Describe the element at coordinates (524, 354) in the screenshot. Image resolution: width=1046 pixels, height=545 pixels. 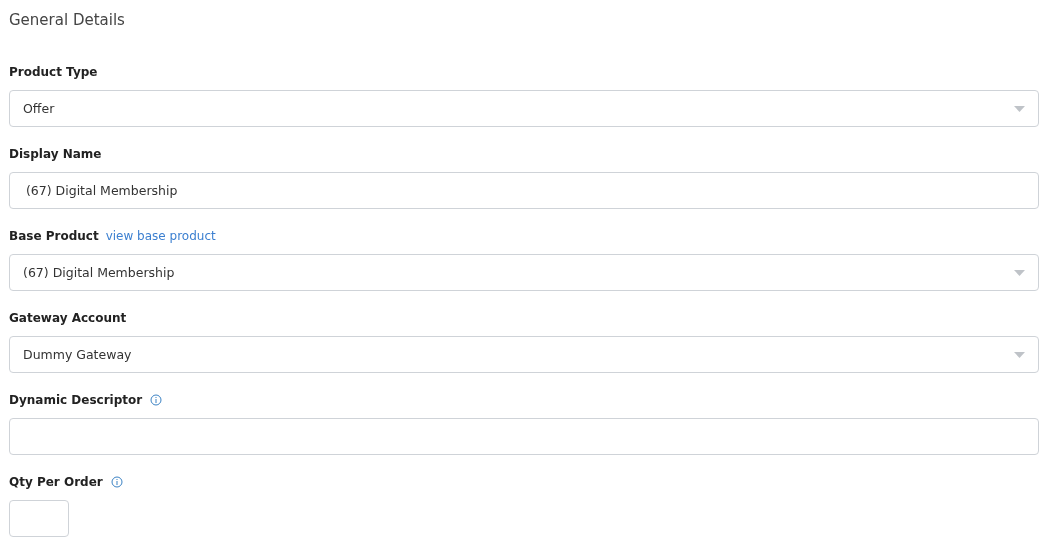
I see `select-field: Dummy Gateway` at that location.